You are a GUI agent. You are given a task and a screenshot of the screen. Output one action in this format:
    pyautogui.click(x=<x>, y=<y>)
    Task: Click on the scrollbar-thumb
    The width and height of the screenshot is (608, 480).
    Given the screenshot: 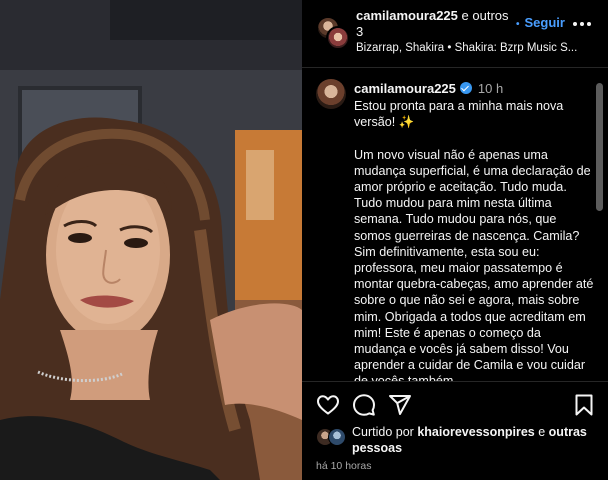 What is the action you would take?
    pyautogui.click(x=599, y=147)
    